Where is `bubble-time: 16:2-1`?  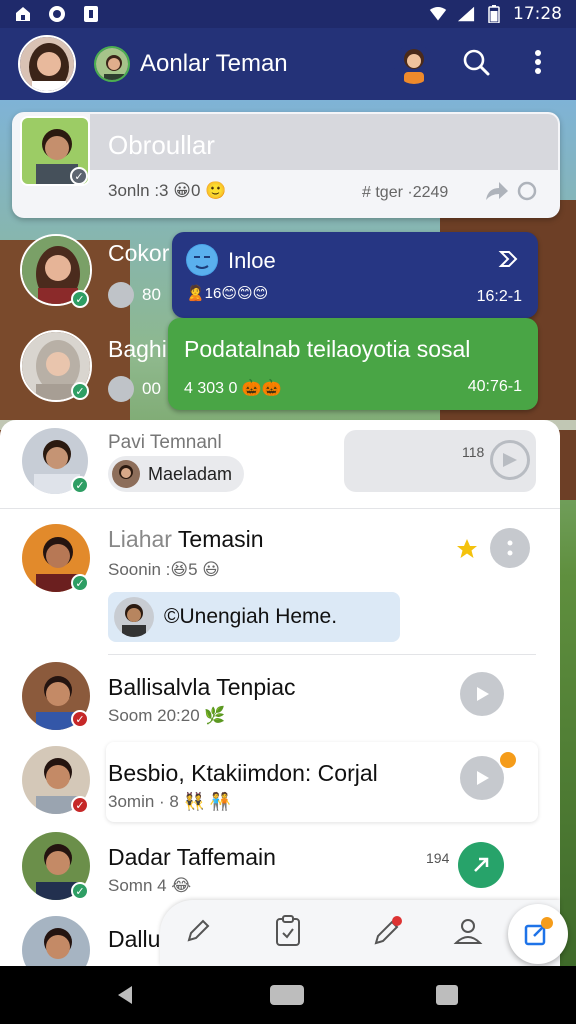
bubble-time: 16:2-1 is located at coordinates (499, 296).